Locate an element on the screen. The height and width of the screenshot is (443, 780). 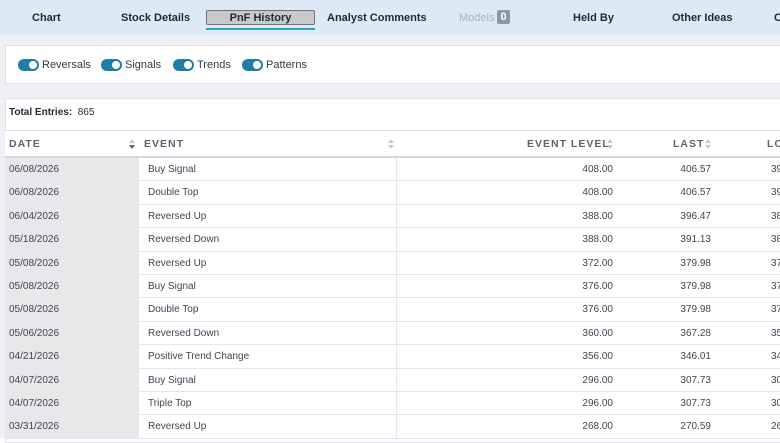
column-header-last: LAST is located at coordinates (688, 144).